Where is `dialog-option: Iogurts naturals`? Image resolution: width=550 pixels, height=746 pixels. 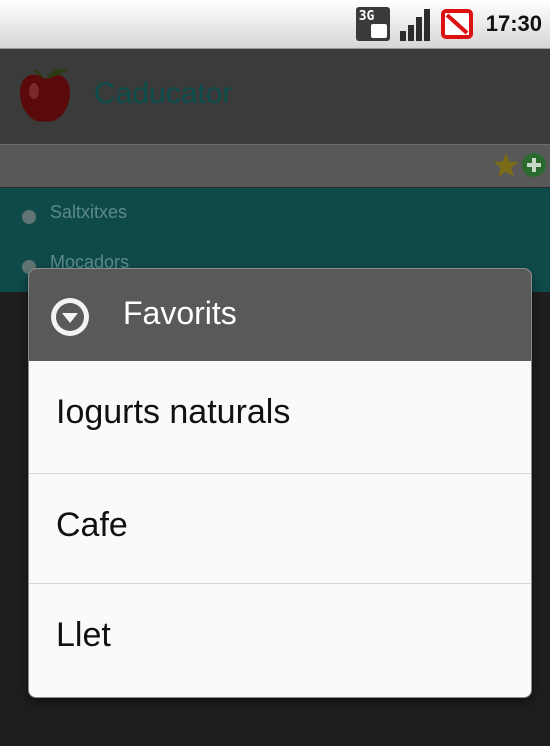 dialog-option: Iogurts naturals is located at coordinates (280, 416).